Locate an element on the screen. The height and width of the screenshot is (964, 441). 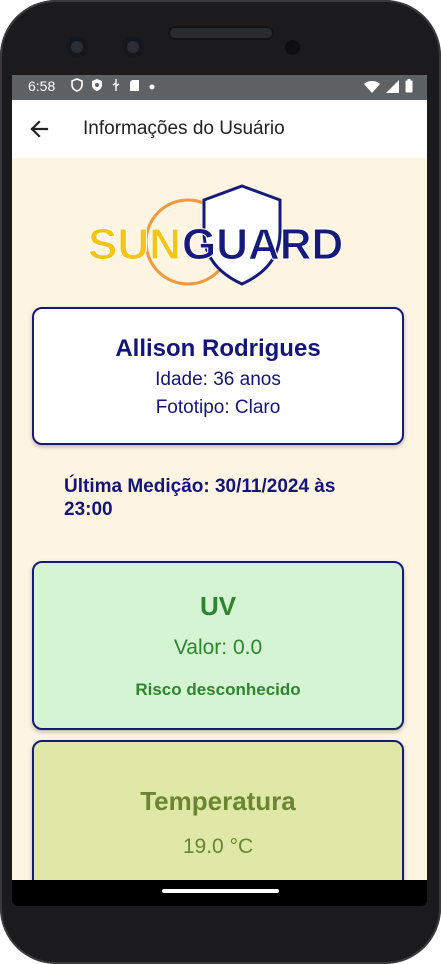
status-bar: 6:58 is located at coordinates (219, 87).